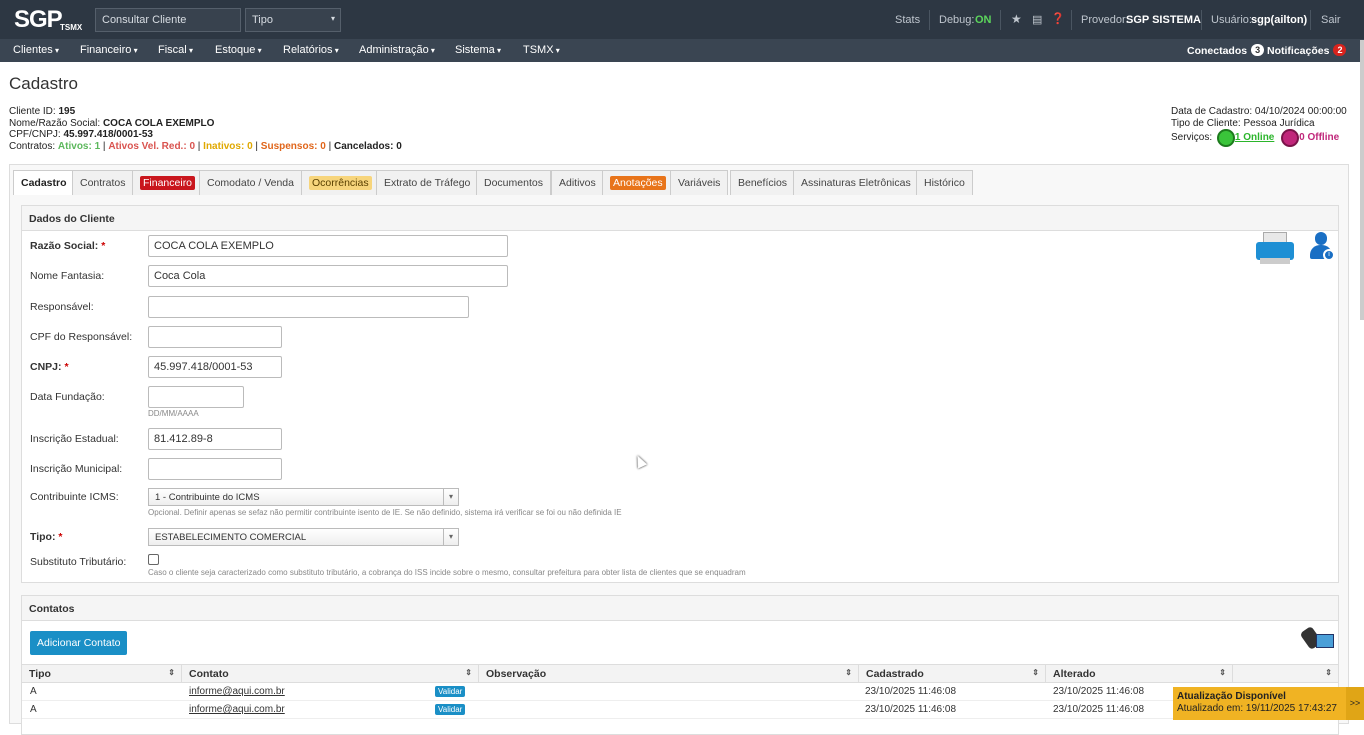 The image size is (1364, 735). I want to click on client-name-label: Nome/Razão Social:, so click(55, 123).